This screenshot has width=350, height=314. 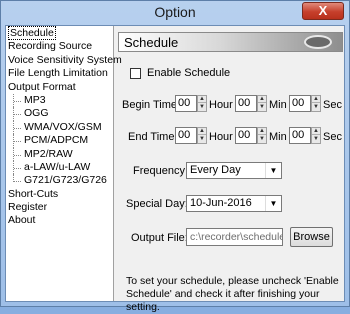 I want to click on window-title: Option, so click(x=175, y=12).